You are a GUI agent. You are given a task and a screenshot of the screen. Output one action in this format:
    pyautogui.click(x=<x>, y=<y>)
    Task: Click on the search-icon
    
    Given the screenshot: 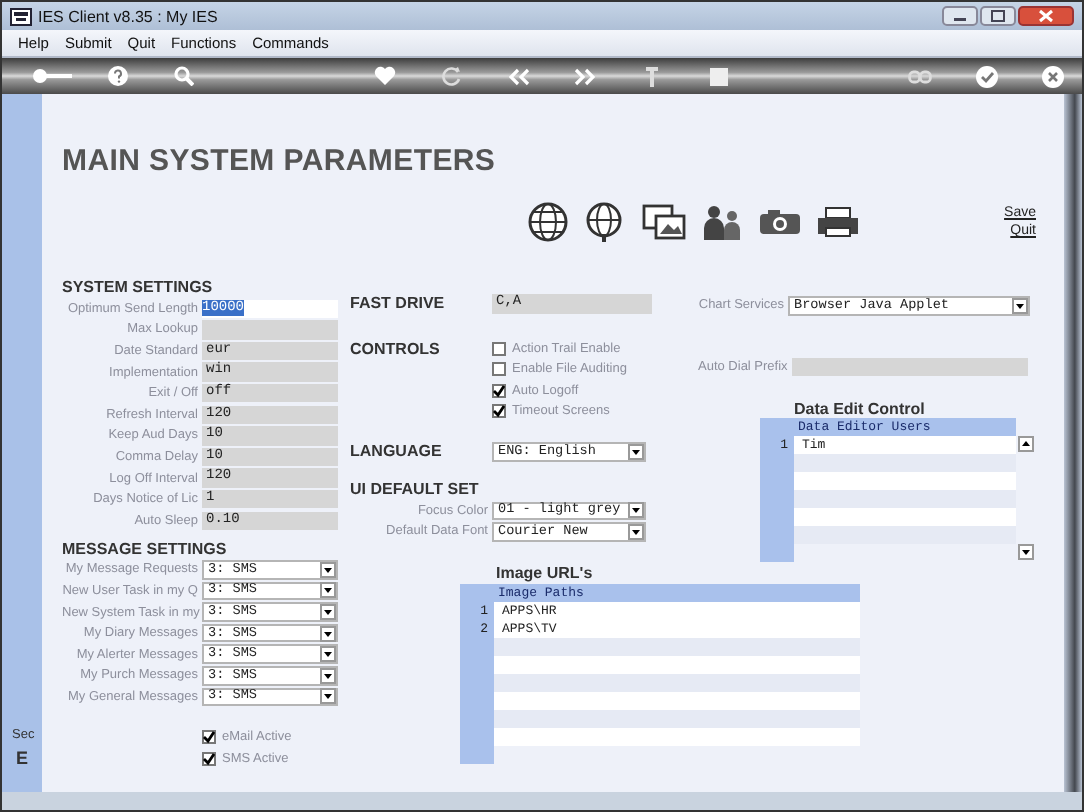 What is the action you would take?
    pyautogui.click(x=184, y=76)
    